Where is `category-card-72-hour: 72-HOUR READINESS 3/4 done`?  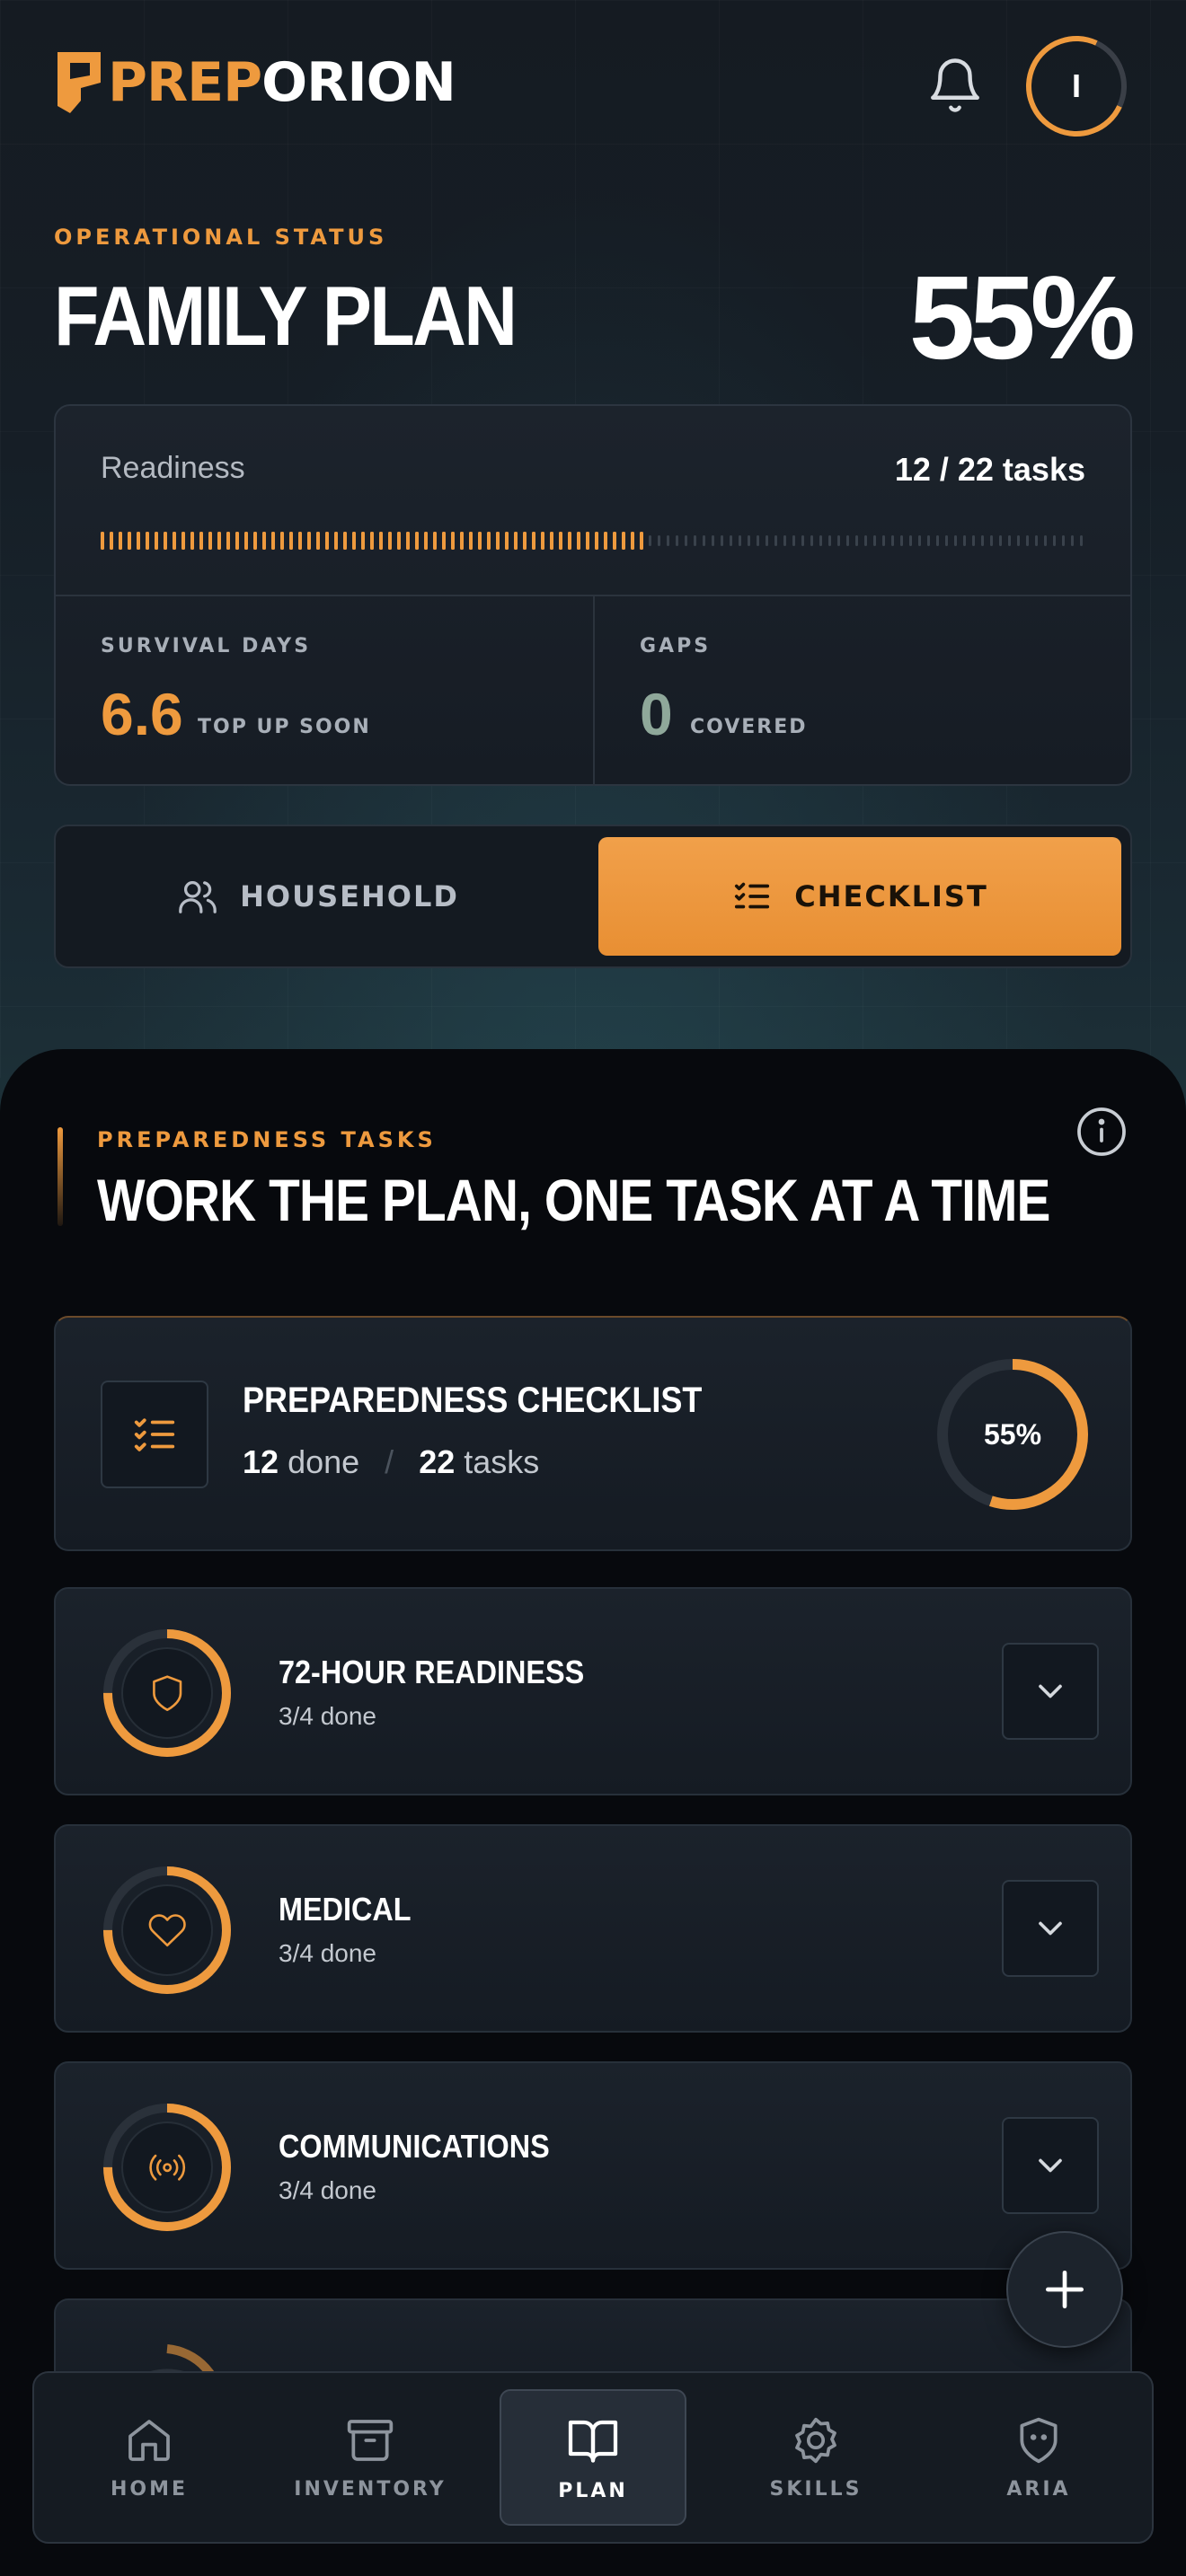 category-card-72-hour: 72-HOUR READINESS 3/4 done is located at coordinates (593, 1691).